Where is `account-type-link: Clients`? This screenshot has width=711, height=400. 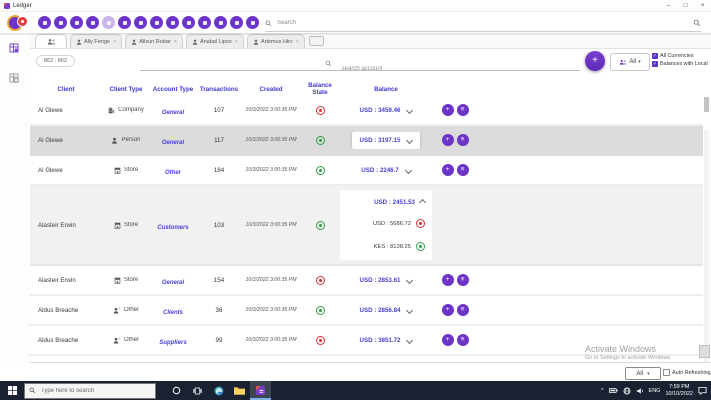
account-type-link: Clients is located at coordinates (173, 313).